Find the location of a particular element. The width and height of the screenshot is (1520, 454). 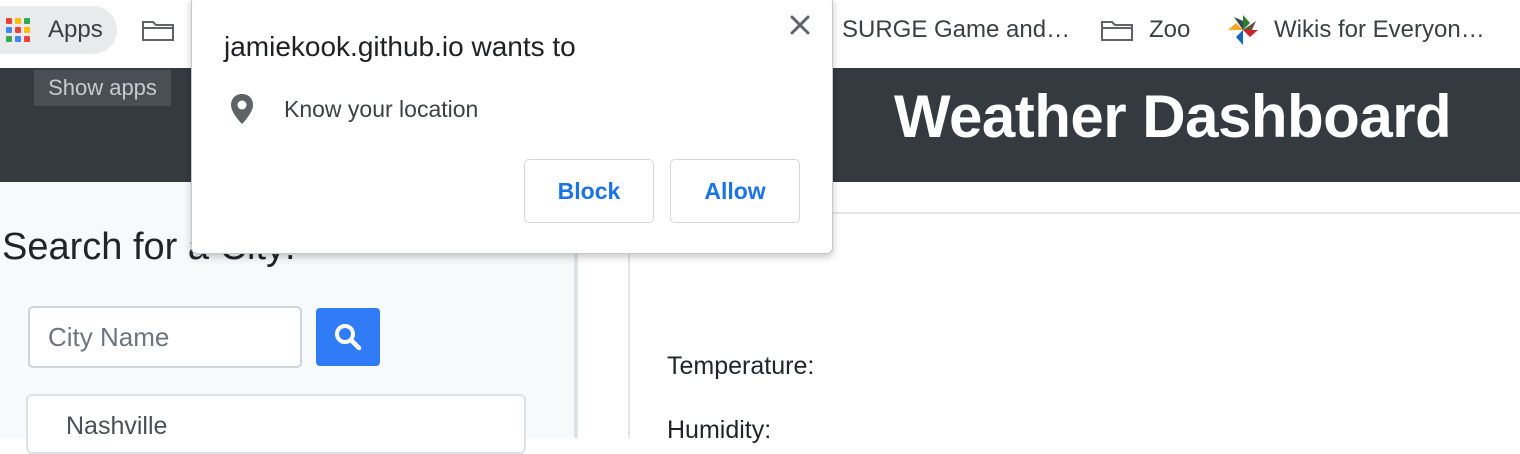

permission-text: Know your location is located at coordinates (381, 108).